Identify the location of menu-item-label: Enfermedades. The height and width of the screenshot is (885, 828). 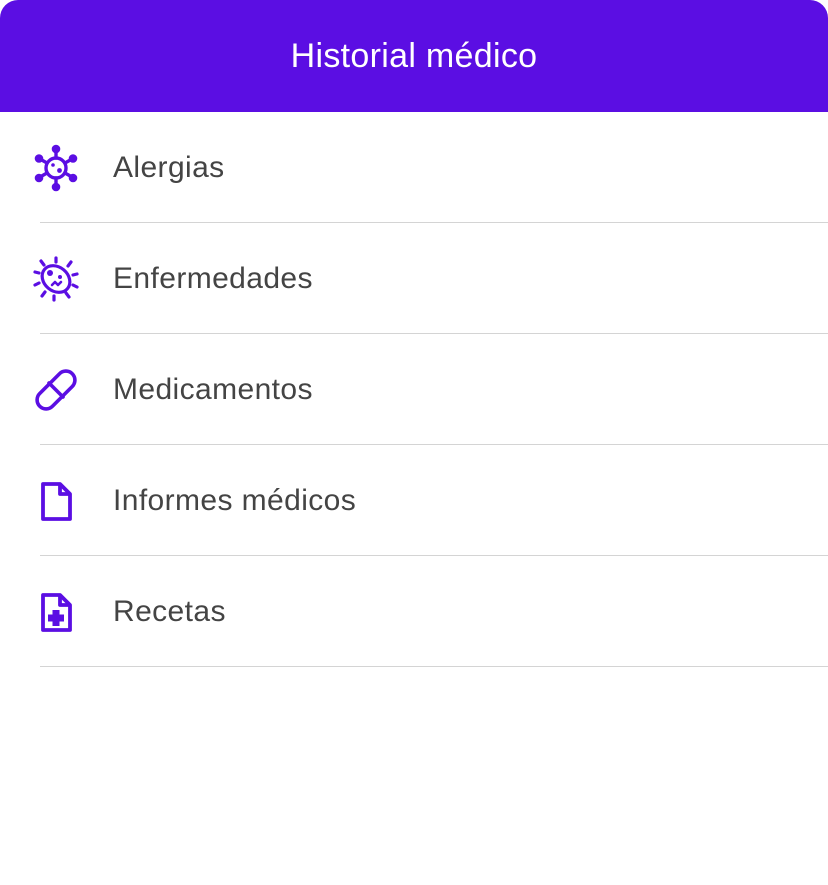
(213, 278).